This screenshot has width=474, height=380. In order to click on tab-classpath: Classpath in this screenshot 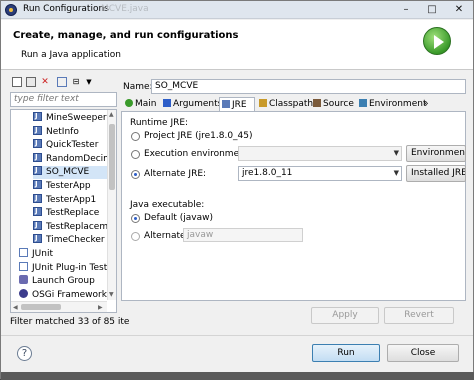, I will do `click(285, 104)`.